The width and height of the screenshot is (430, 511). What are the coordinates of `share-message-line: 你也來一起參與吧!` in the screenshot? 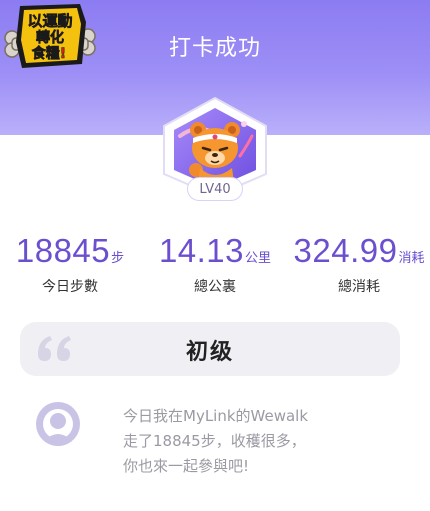 It's located at (186, 466).